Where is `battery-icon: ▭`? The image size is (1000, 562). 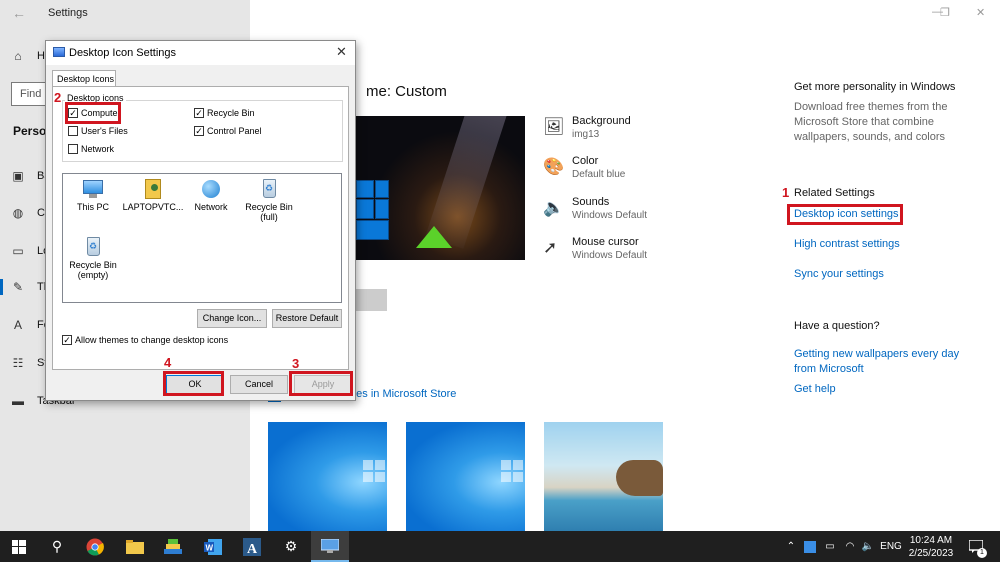 battery-icon: ▭ is located at coordinates (830, 546).